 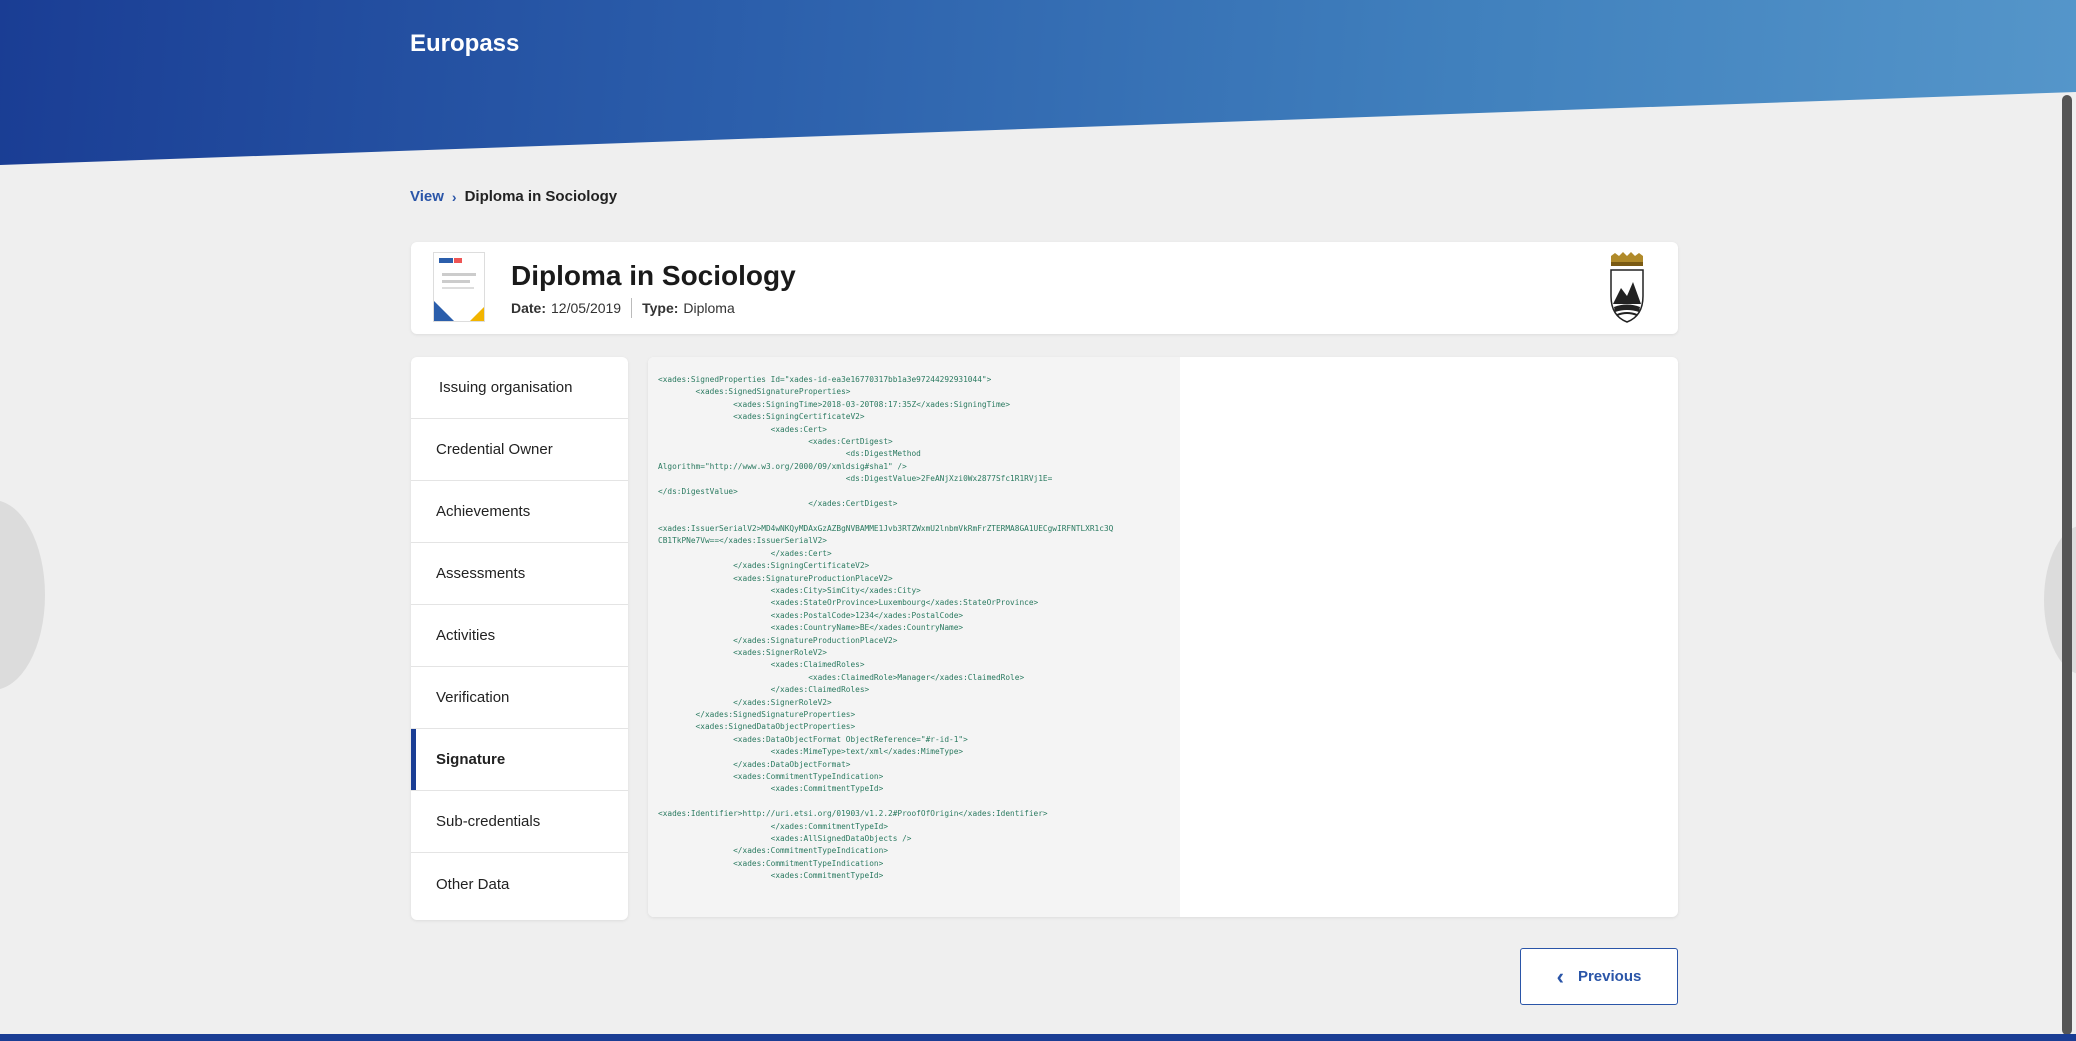 What do you see at coordinates (1627, 287) in the screenshot?
I see `issuer-crest-icon` at bounding box center [1627, 287].